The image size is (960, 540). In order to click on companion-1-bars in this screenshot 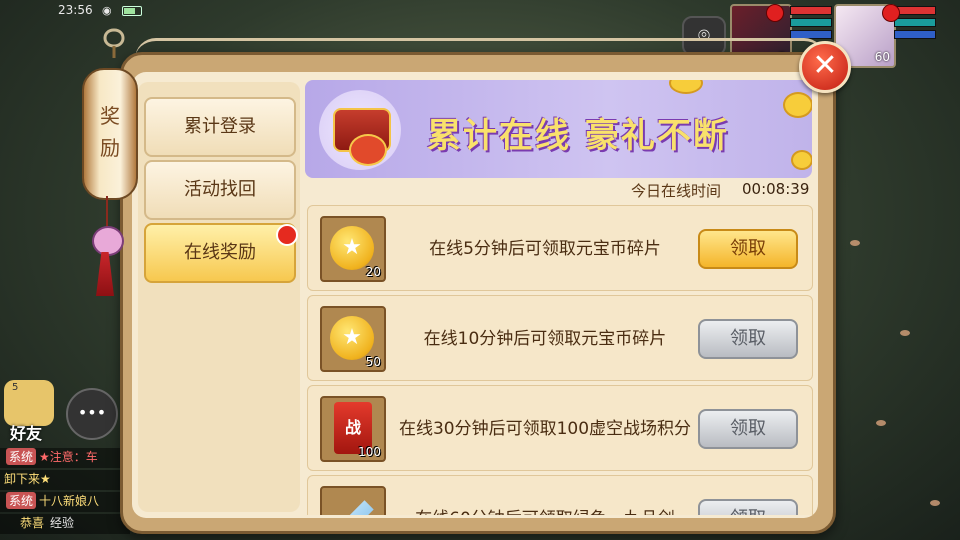, I will do `click(811, 24)`.